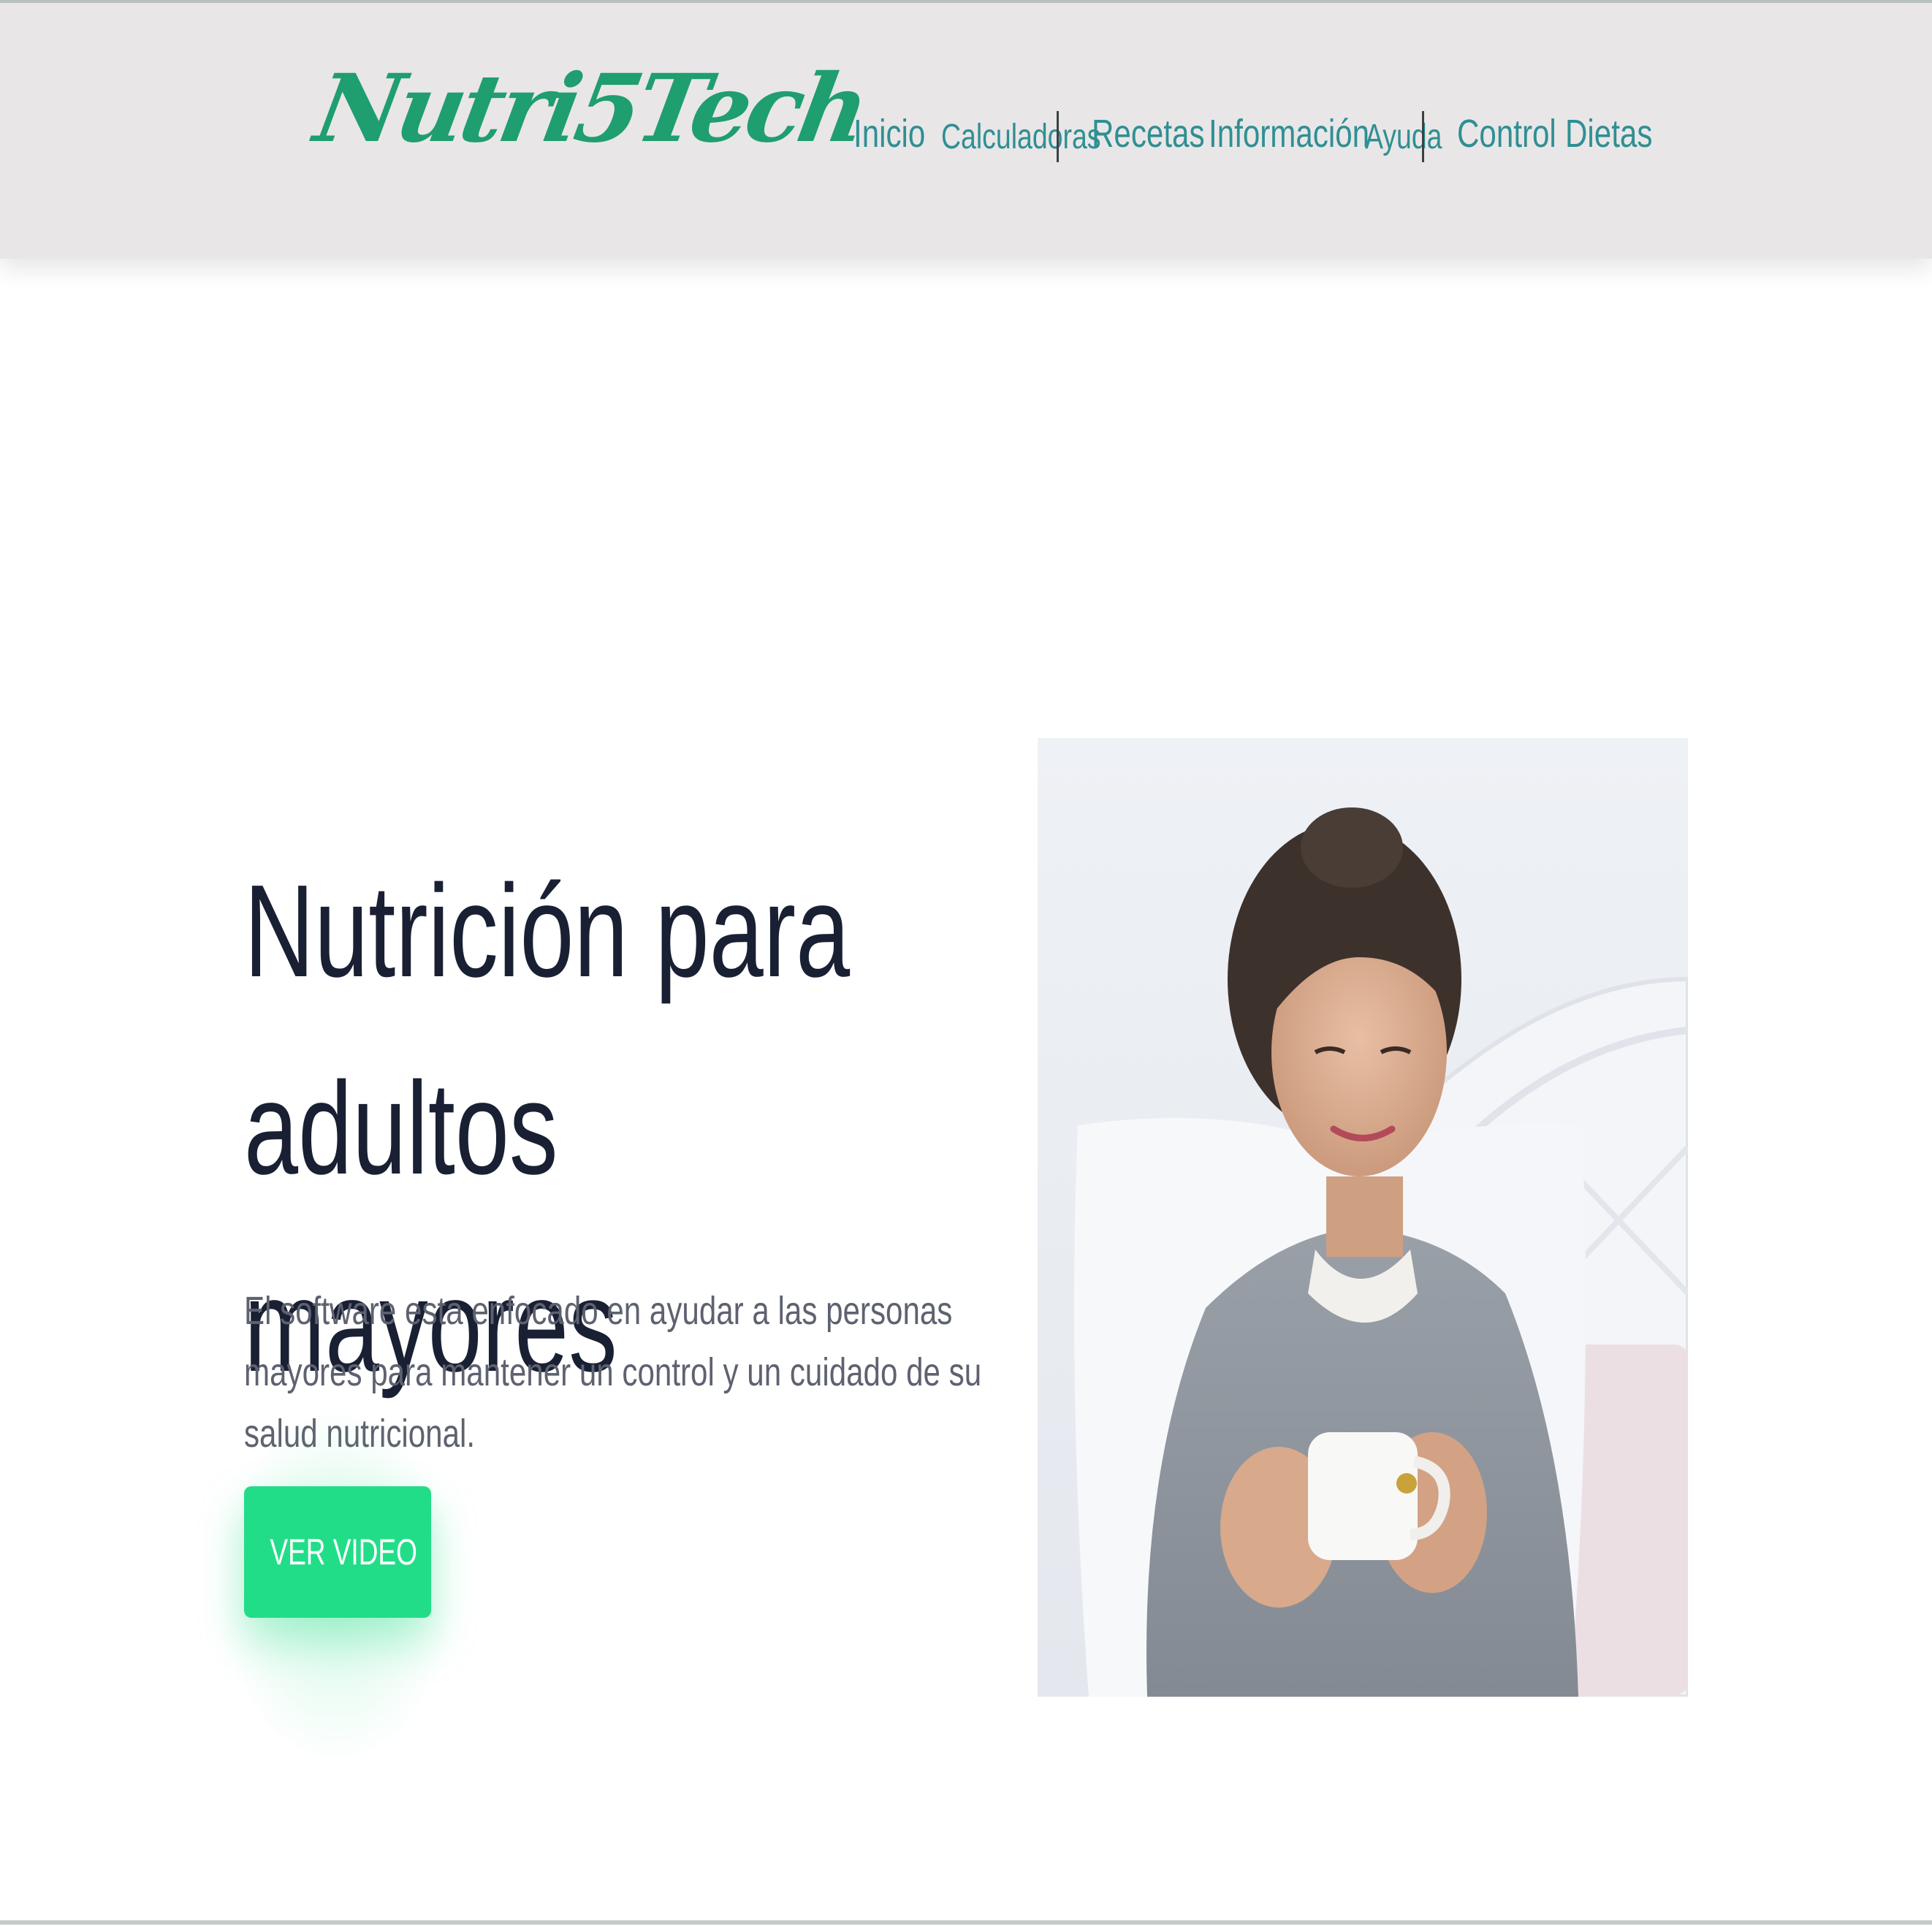 This screenshot has width=1932, height=1932. I want to click on ver-video-label: VER VIDEO, so click(343, 1552).